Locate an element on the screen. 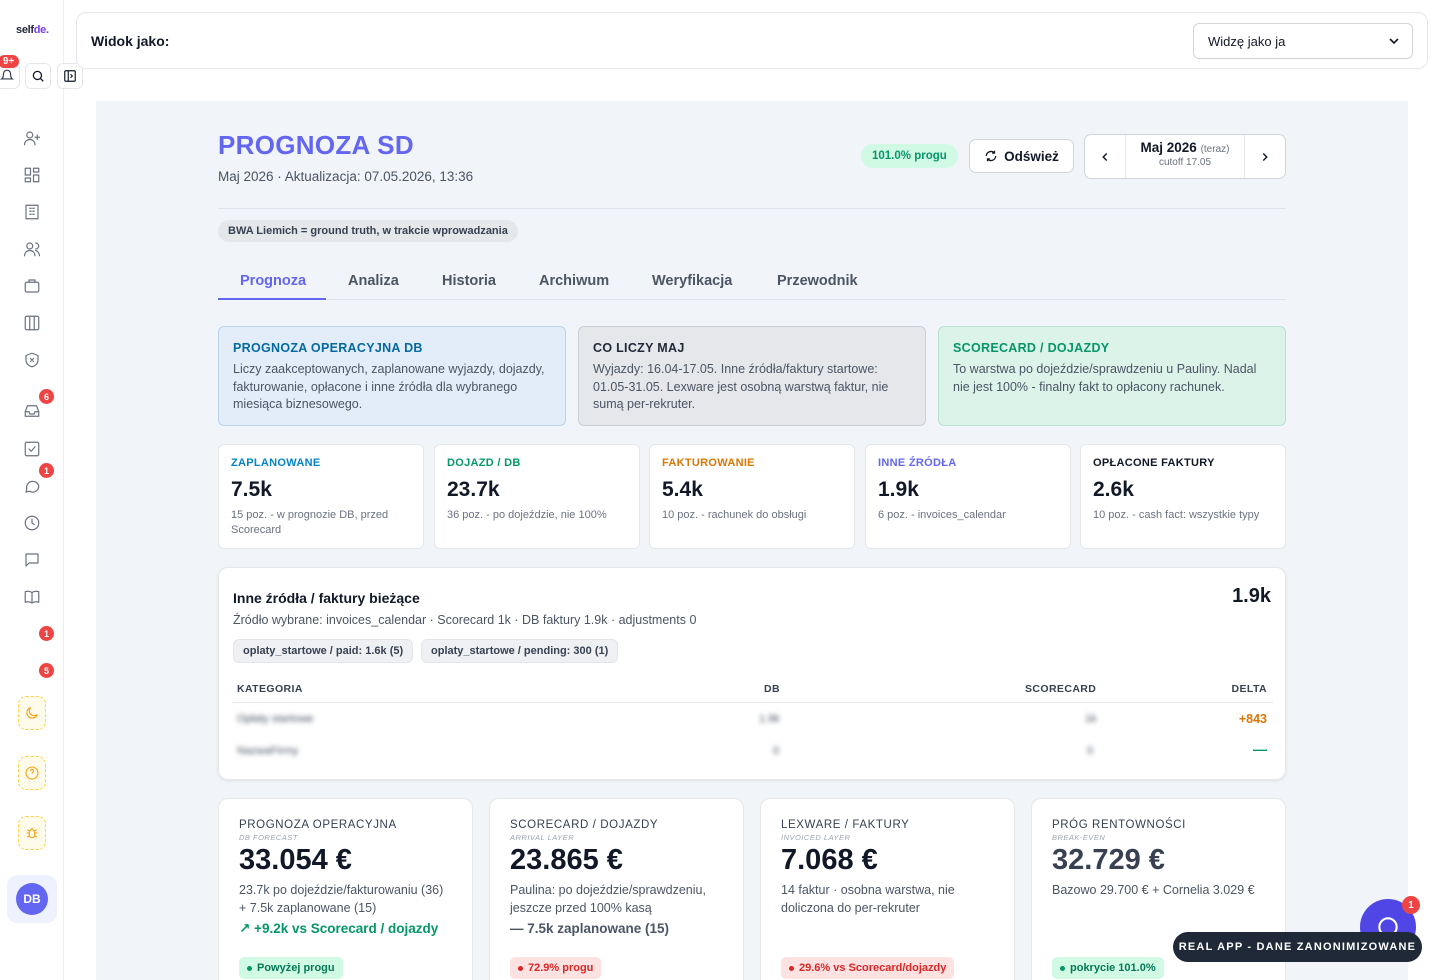 The image size is (1440, 980). tab-analiza: Analiza is located at coordinates (373, 281).